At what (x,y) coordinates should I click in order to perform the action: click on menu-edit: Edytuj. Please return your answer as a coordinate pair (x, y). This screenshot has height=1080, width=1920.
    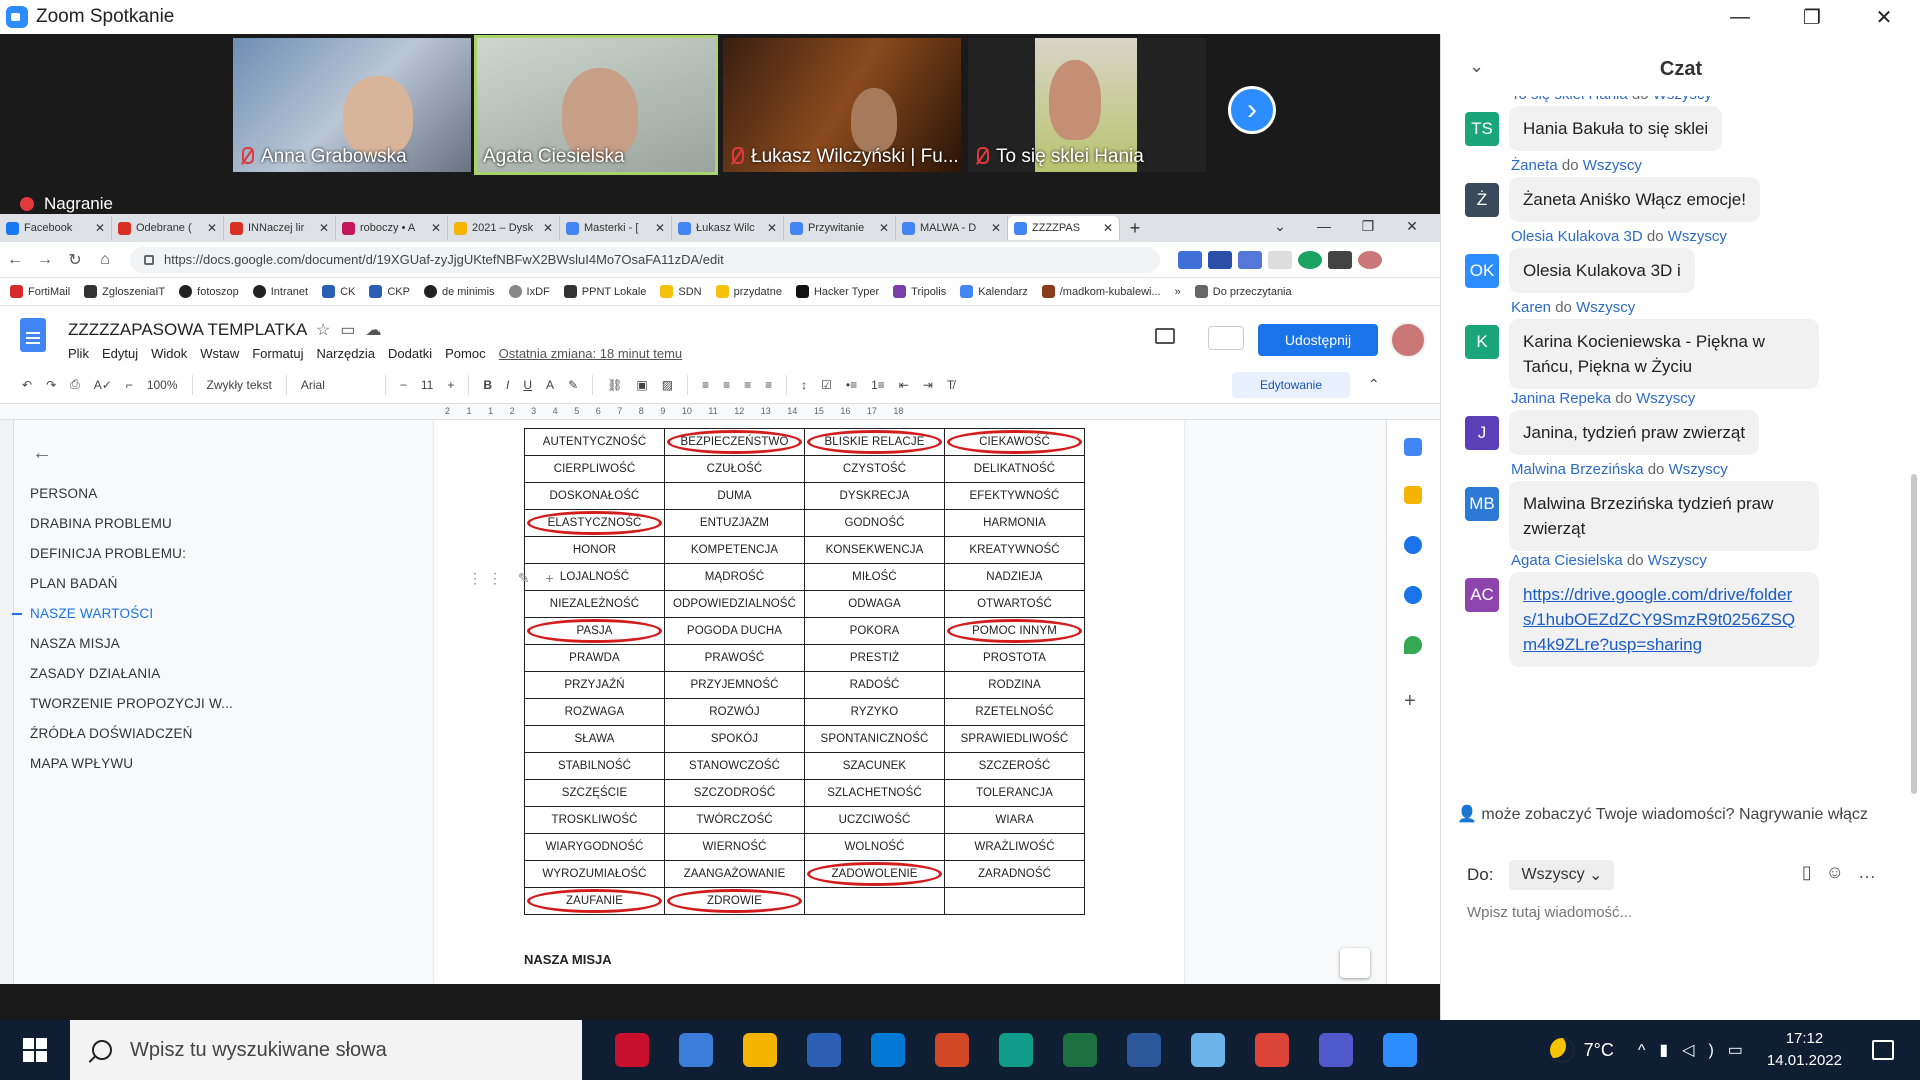
    Looking at the image, I should click on (120, 353).